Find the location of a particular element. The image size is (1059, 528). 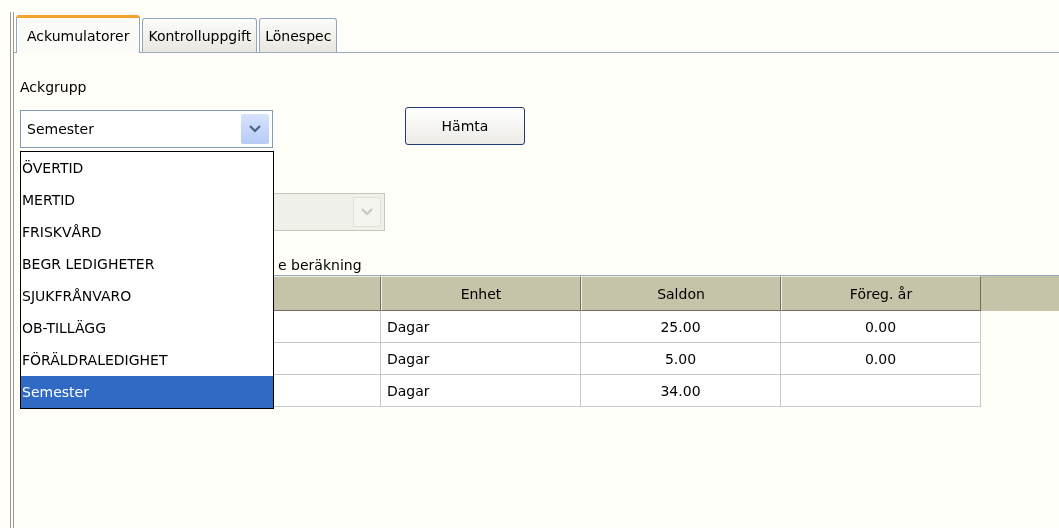

checkbox-label: e beräkning is located at coordinates (320, 266).